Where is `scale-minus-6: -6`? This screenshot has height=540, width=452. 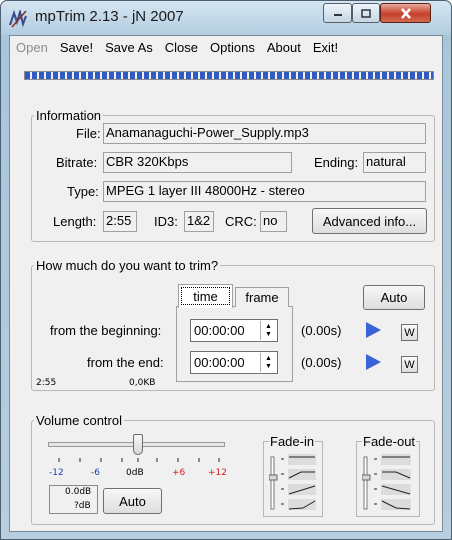
scale-minus-6: -6 is located at coordinates (95, 473).